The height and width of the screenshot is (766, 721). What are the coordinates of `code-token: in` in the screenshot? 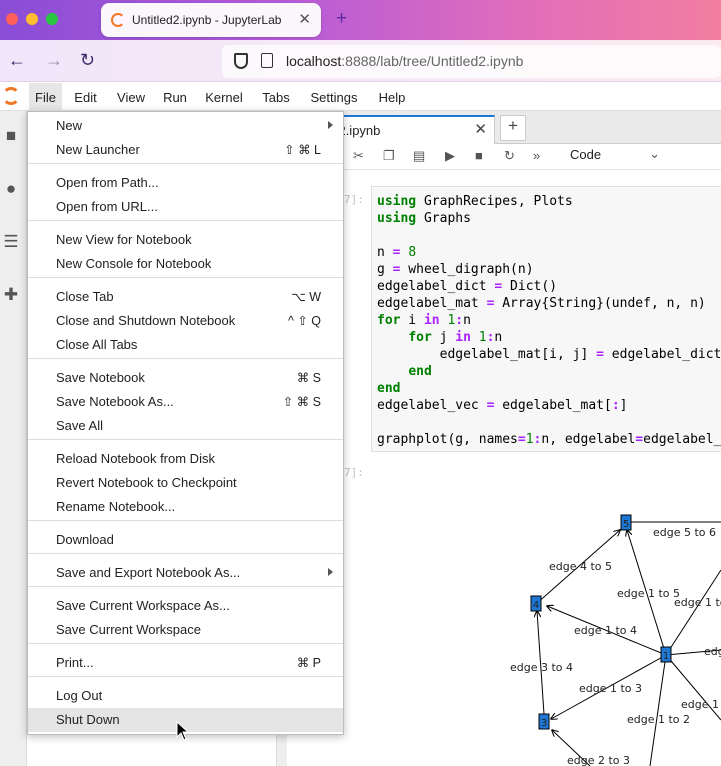 It's located at (463, 337).